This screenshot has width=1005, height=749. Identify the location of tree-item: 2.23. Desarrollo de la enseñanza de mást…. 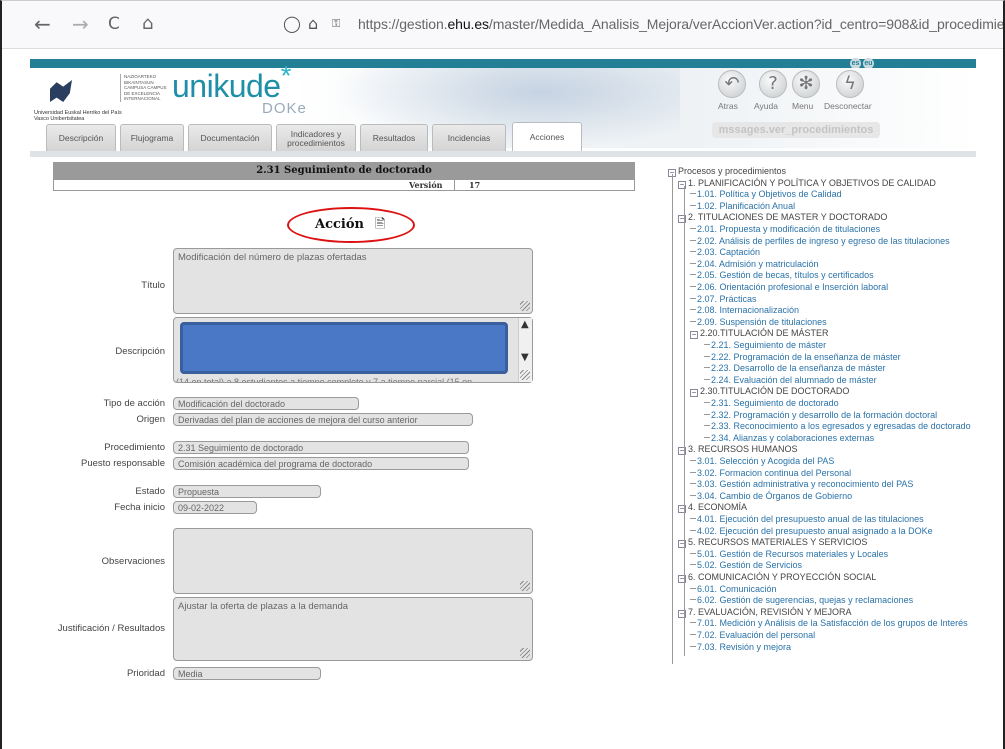
(795, 369).